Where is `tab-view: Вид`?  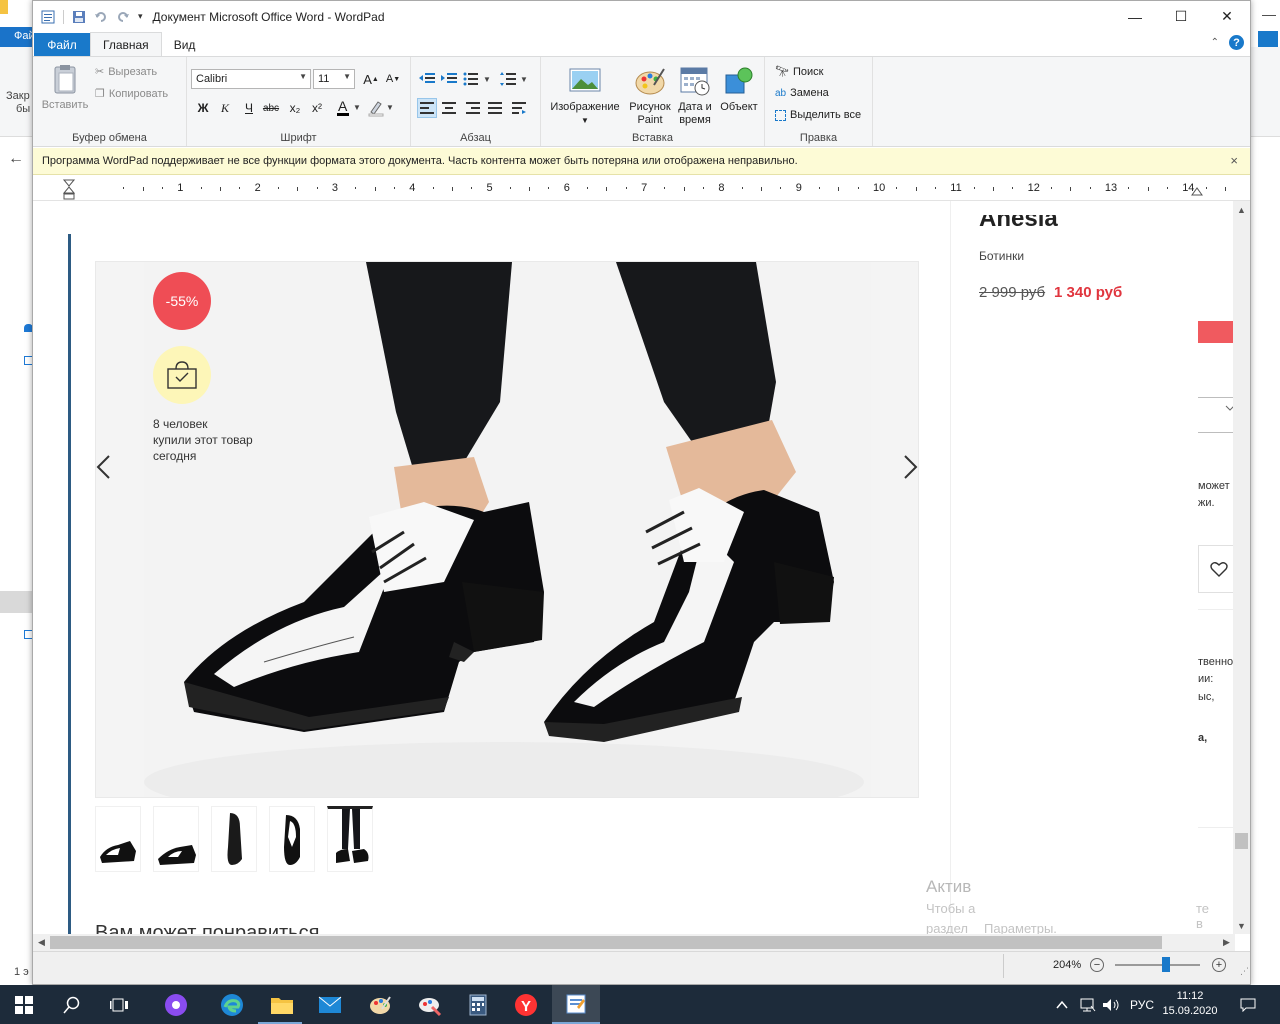
tab-view: Вид is located at coordinates (185, 44).